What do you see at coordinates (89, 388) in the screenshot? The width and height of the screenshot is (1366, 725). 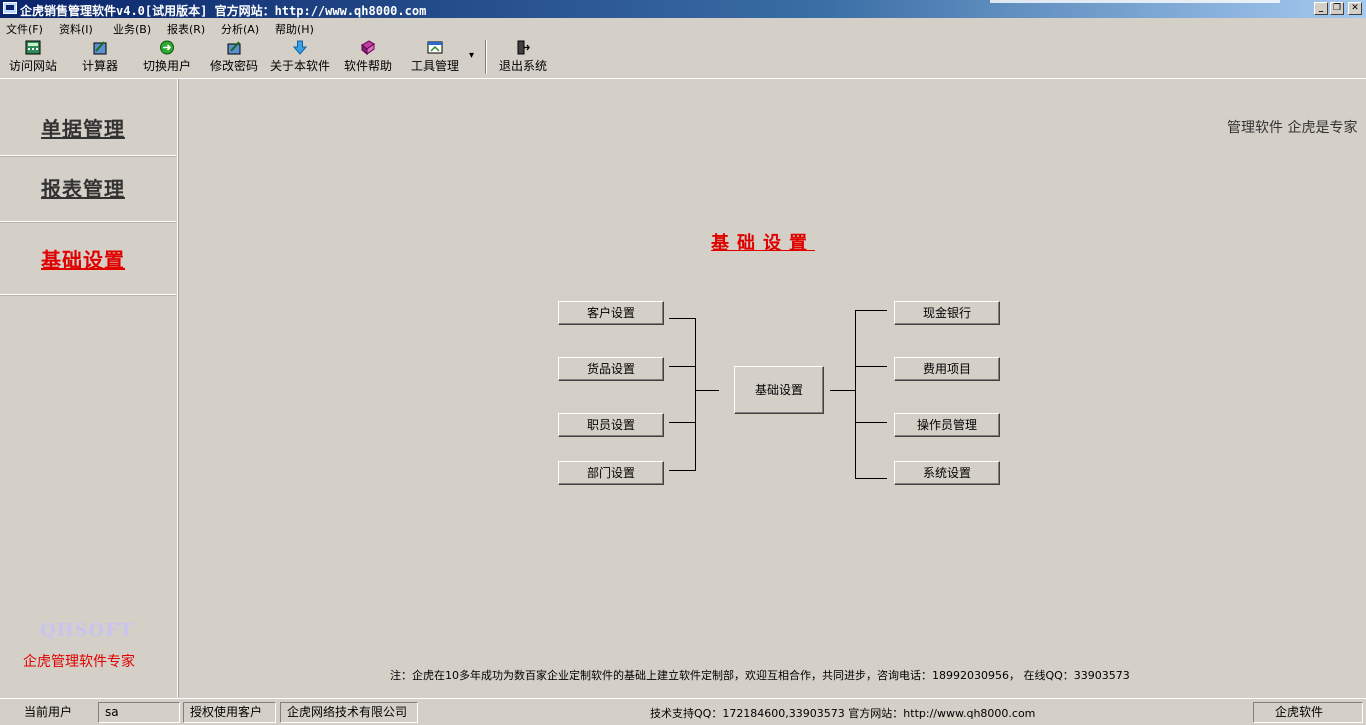 I see `sidebar: 单据管理 报表管理 基础设置` at bounding box center [89, 388].